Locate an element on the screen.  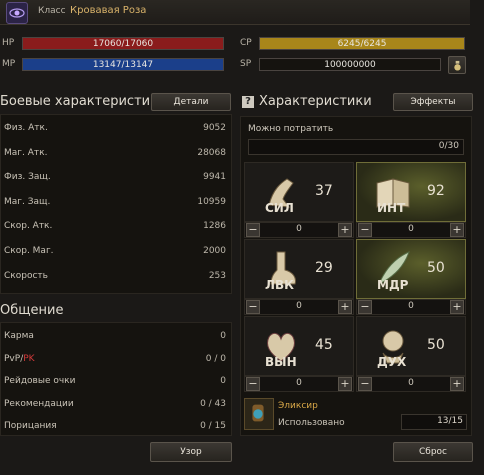
combat-stat-row: Физ. Защ. 9941 is located at coordinates (115, 177).